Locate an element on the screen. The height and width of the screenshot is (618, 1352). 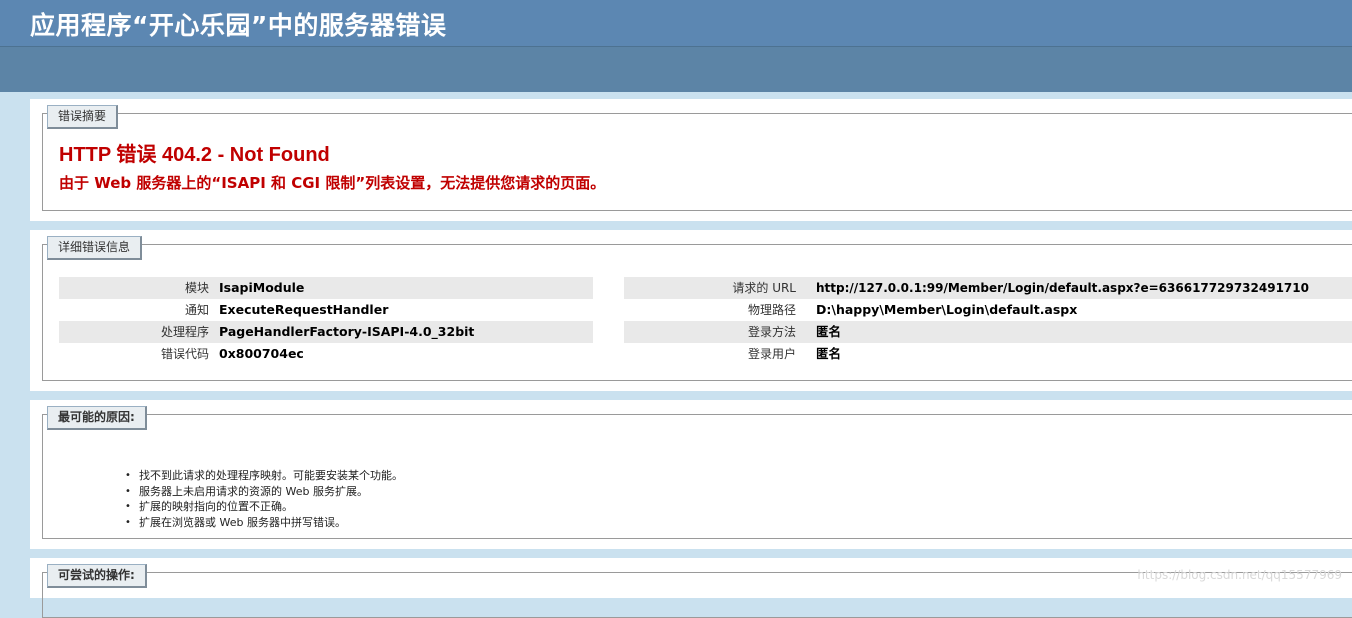
list-item: • 扩展的映射指向的位置不正确。 is located at coordinates (209, 506).